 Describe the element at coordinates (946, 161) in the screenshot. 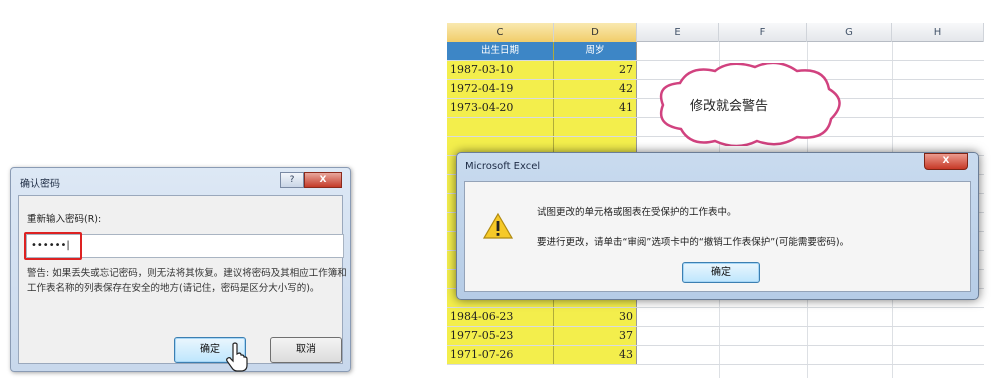

I see `alert-close-button: X` at that location.